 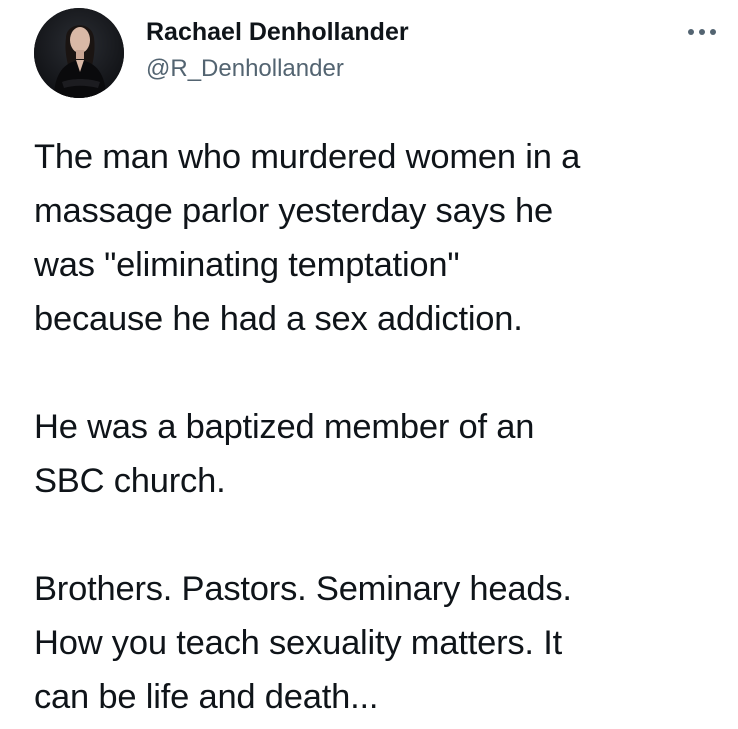 I want to click on more-options-button, so click(x=702, y=32).